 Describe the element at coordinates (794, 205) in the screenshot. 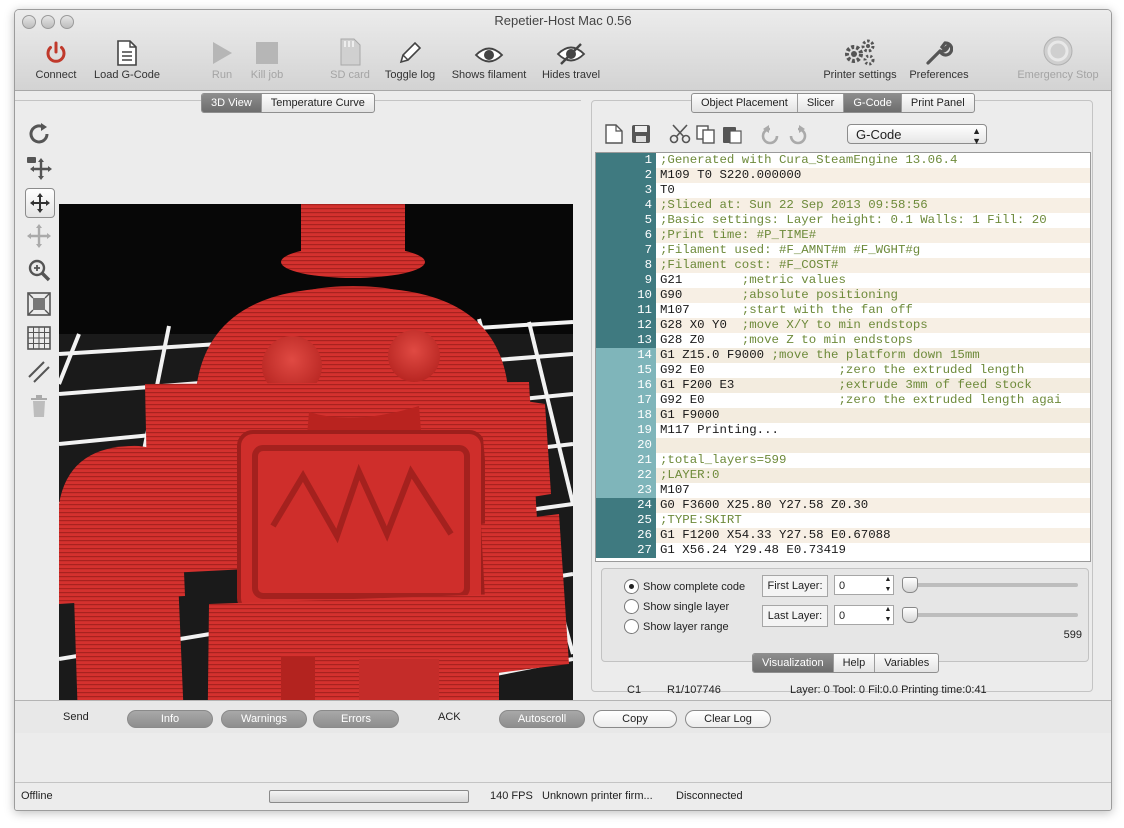

I see `gcode-line-text: ;Sliced at: Sun 22 Sep 2013 09:58:56` at that location.